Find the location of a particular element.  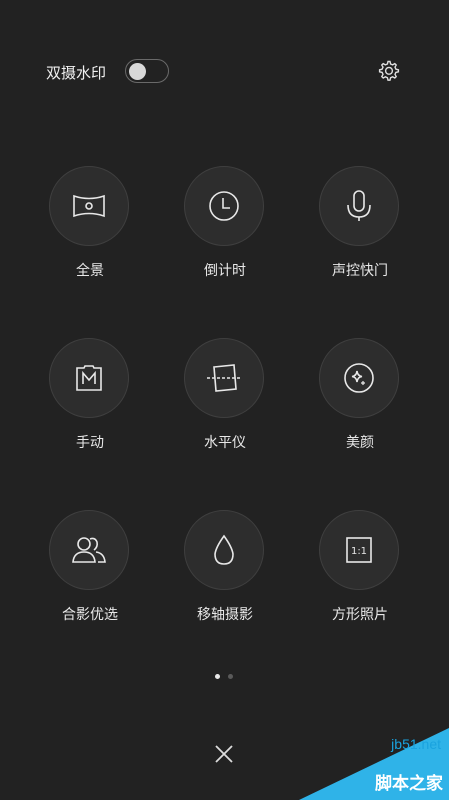

mode-beauty: 美颜 is located at coordinates (360, 403).